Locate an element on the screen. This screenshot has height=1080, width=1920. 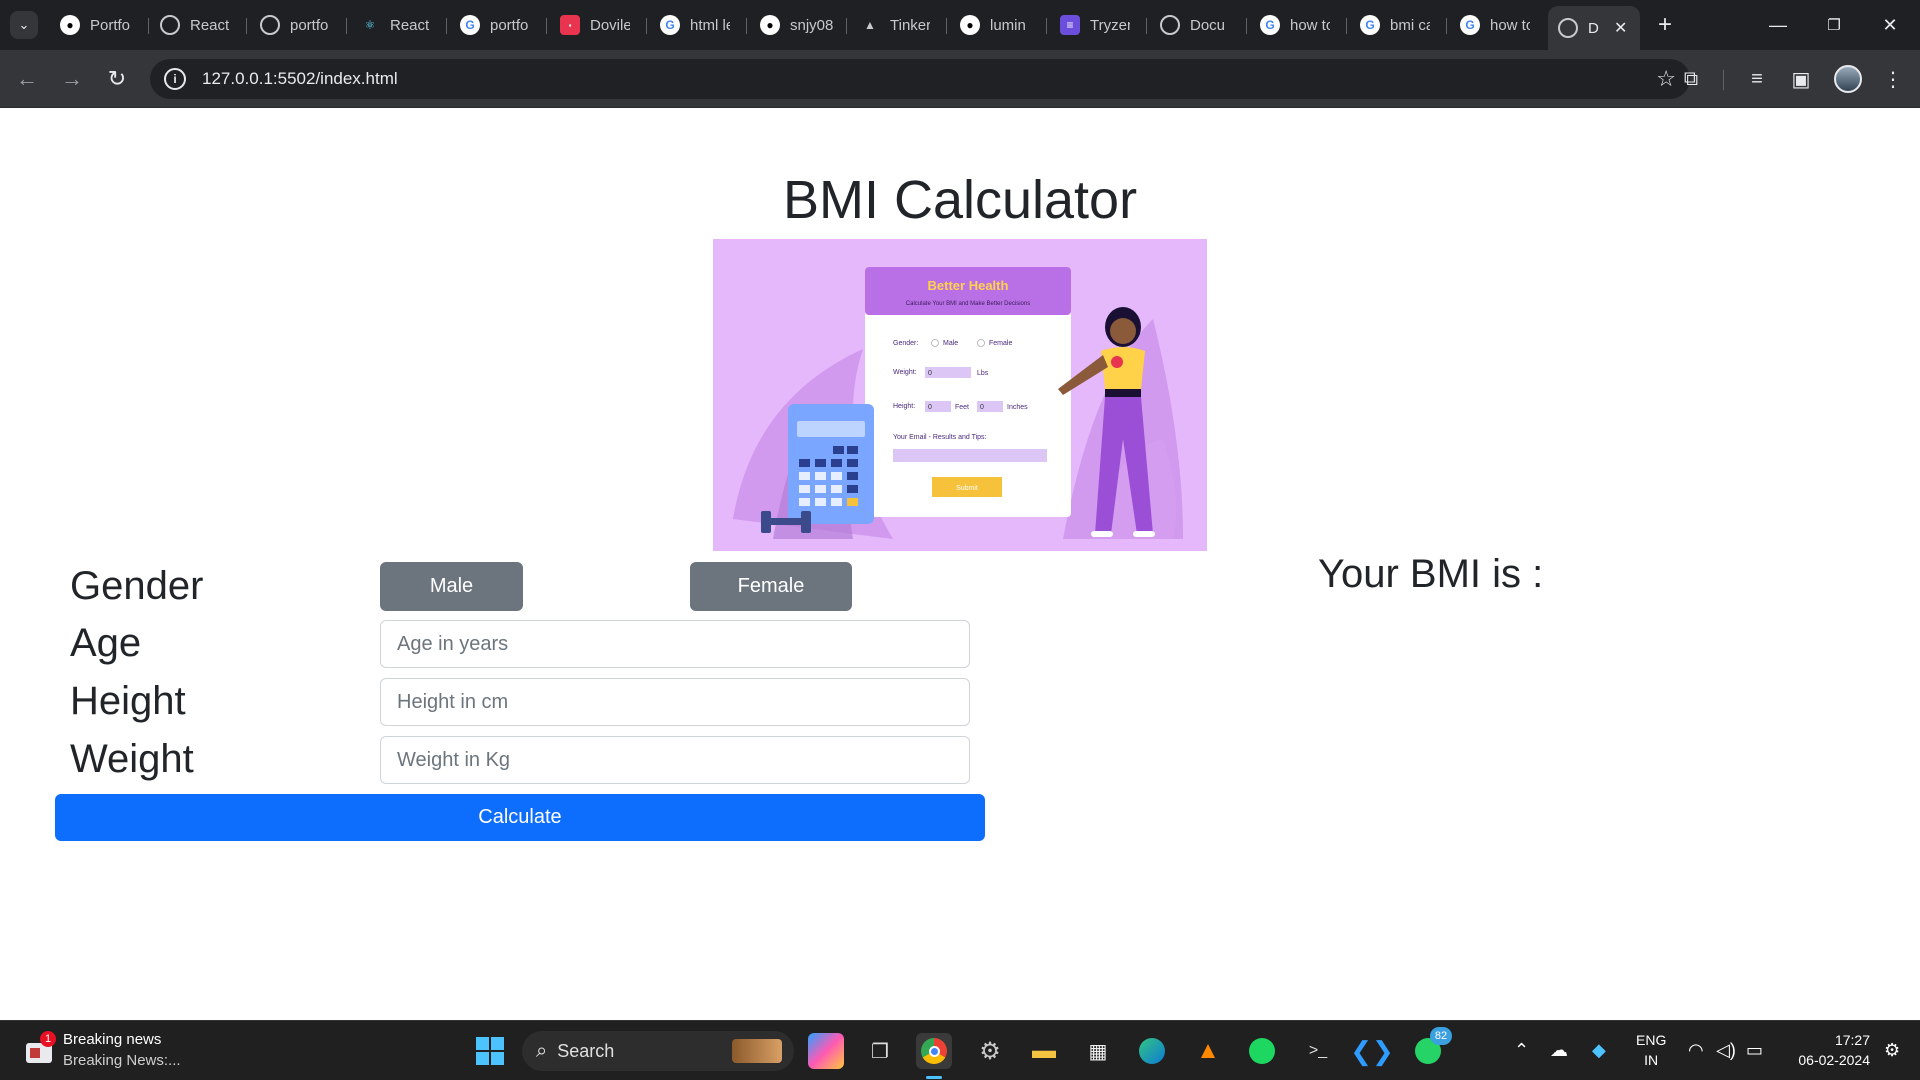
taskbar-search: ⌕ Search is located at coordinates (658, 1051).